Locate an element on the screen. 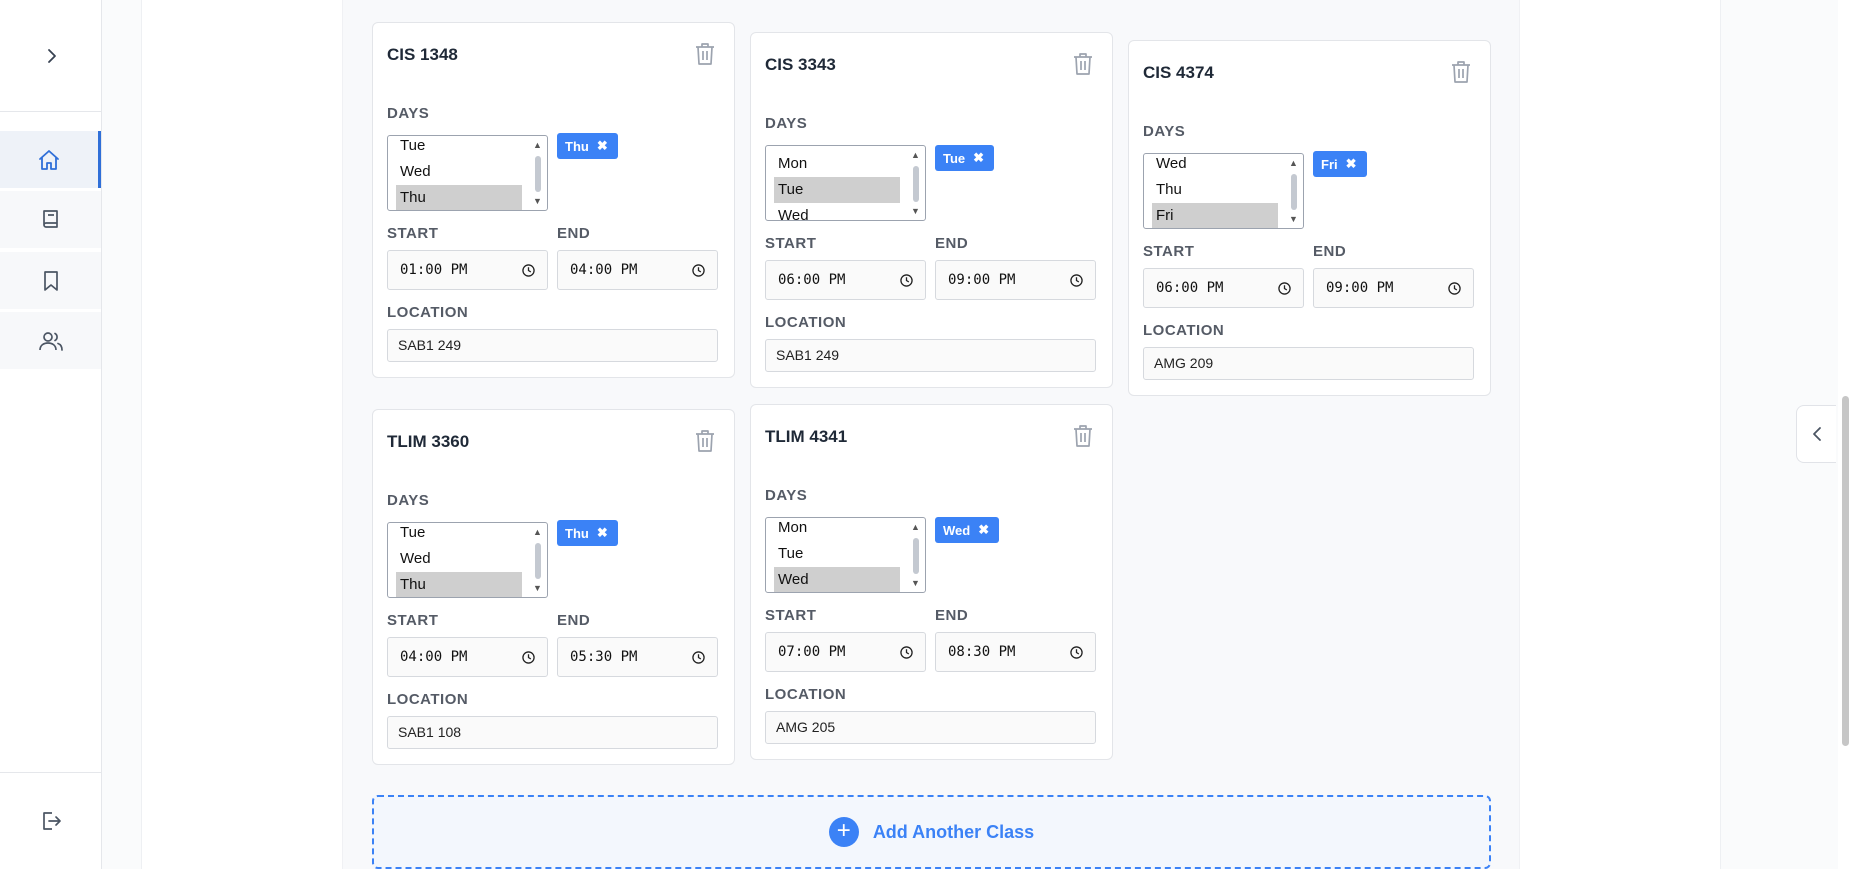 This screenshot has height=869, width=1853. sidebar-divider is located at coordinates (50, 772).